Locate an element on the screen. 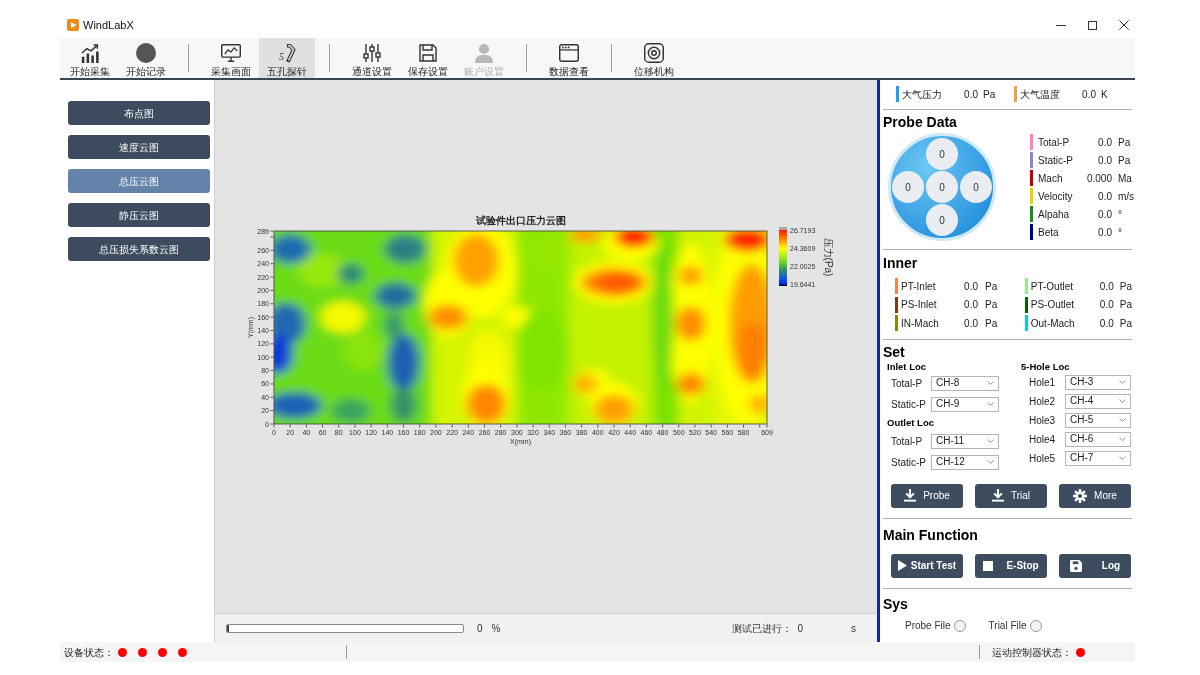  channel-select: CH-3 is located at coordinates (1098, 382).